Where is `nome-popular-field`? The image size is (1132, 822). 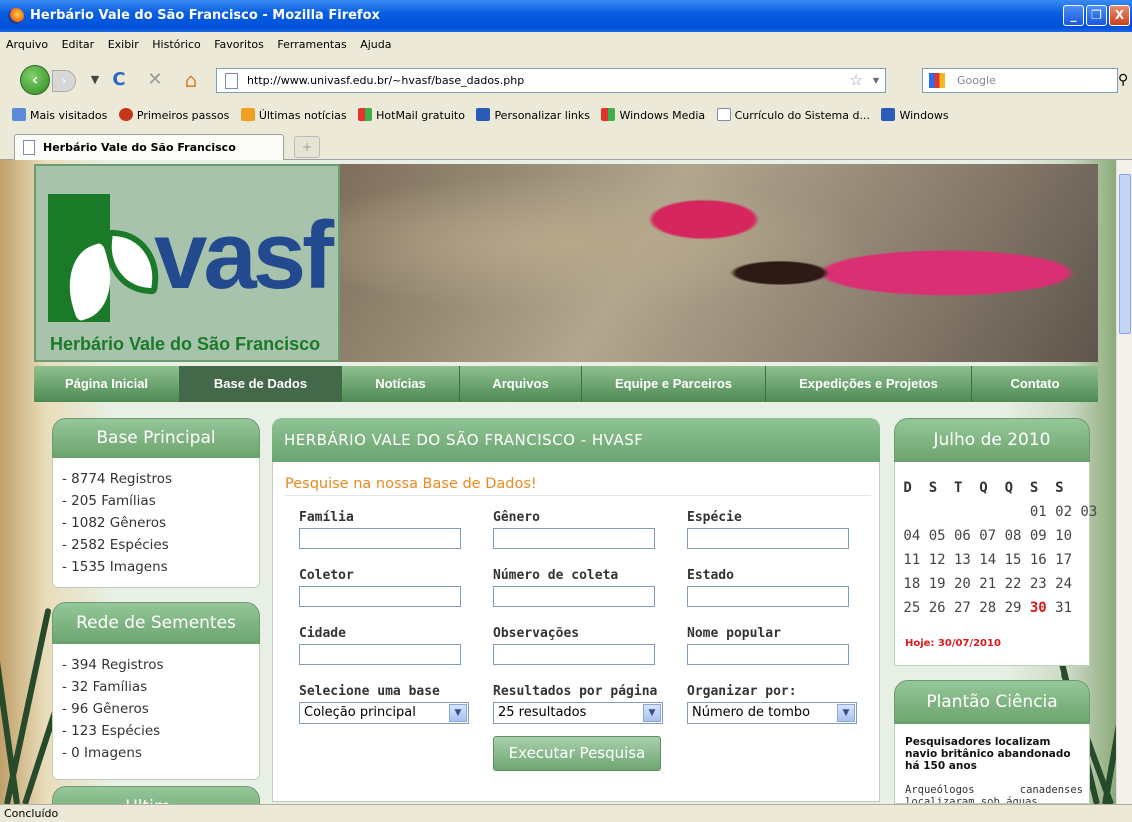 nome-popular-field is located at coordinates (768, 654).